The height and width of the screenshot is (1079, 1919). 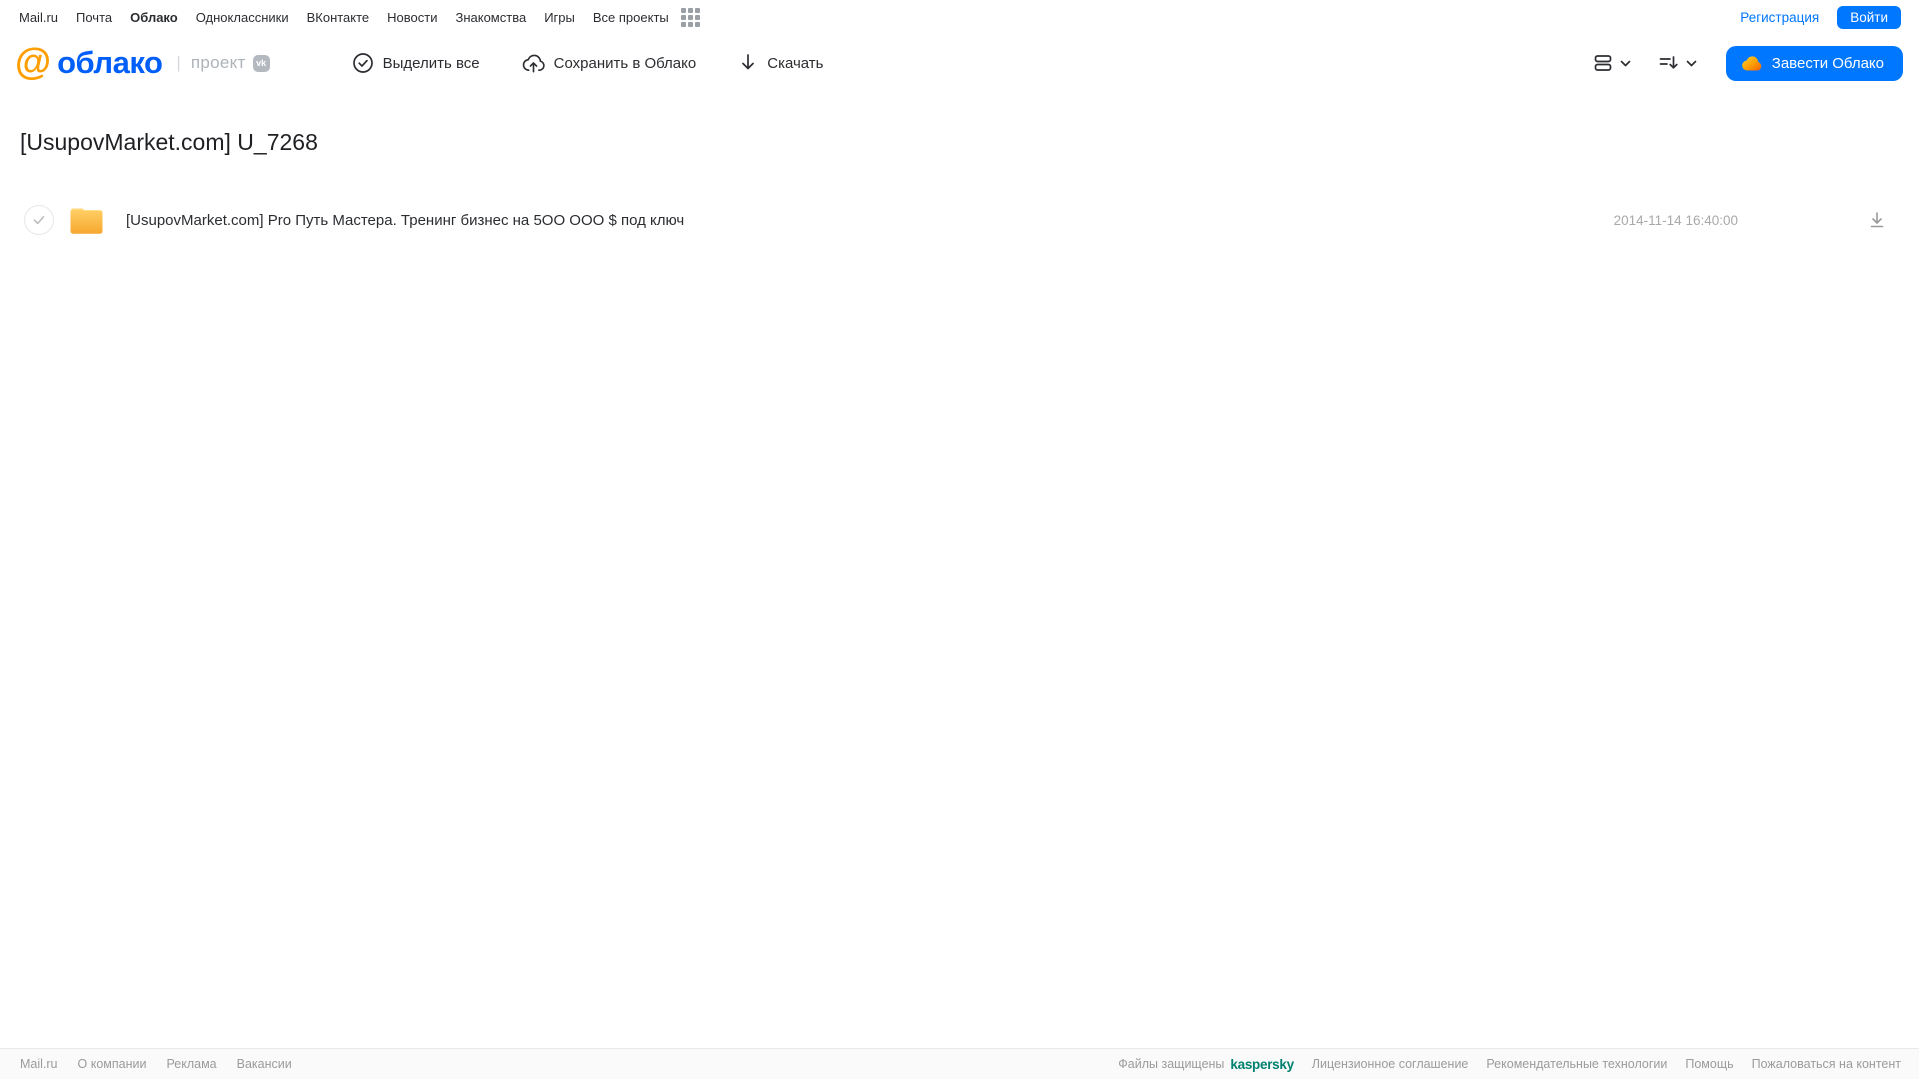 I want to click on download-icon, so click(x=1877, y=220).